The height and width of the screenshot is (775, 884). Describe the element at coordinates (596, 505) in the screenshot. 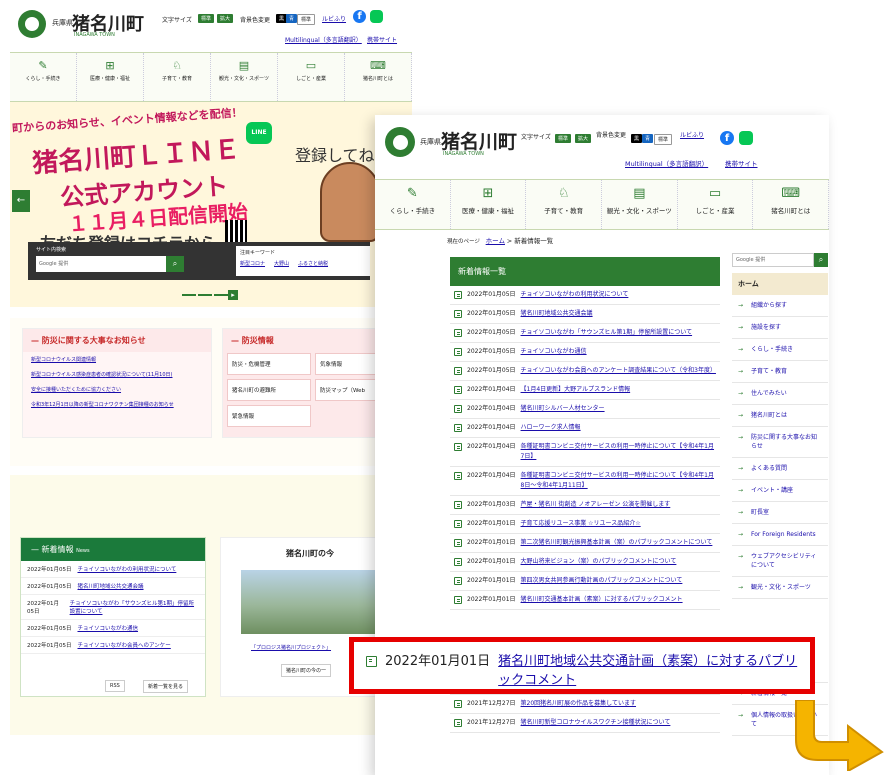

I see `news-link: 芦屋・猪名川 街創造 ノオアレーゼン 公演を開催します` at that location.